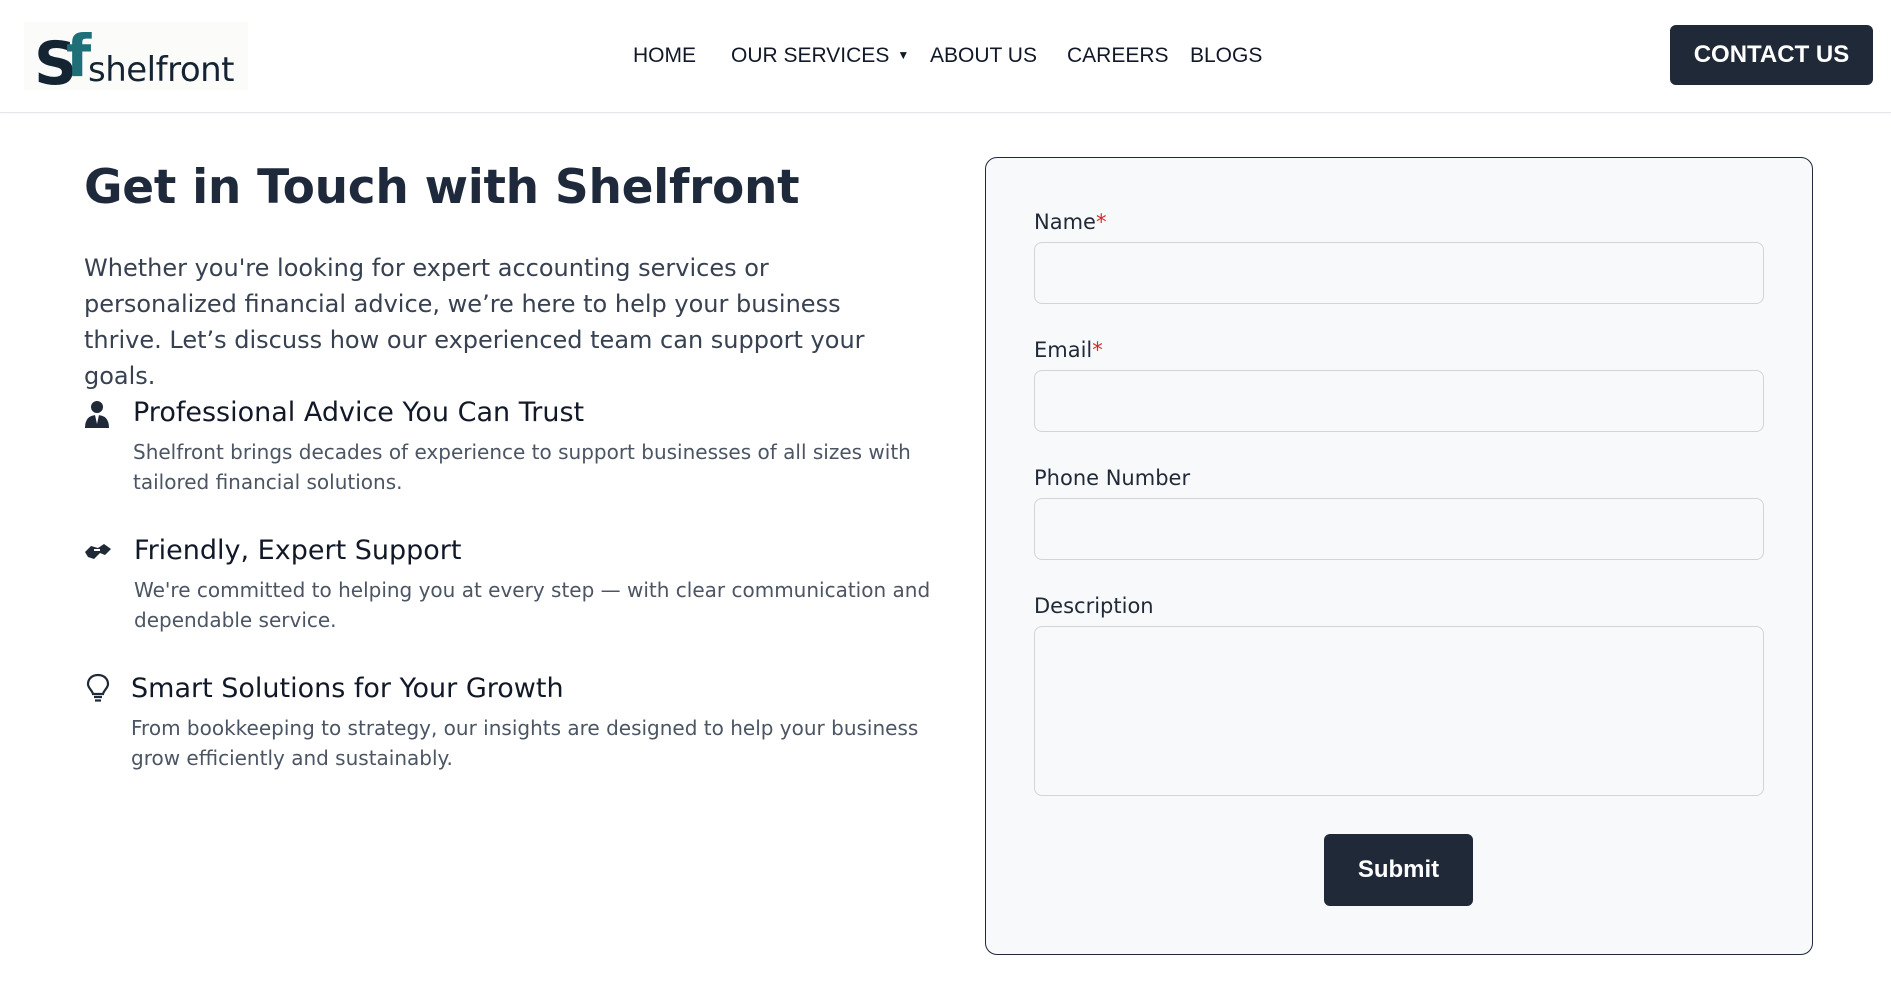 The width and height of the screenshot is (1891, 991). What do you see at coordinates (1065, 222) in the screenshot?
I see `name-label-text: Name` at bounding box center [1065, 222].